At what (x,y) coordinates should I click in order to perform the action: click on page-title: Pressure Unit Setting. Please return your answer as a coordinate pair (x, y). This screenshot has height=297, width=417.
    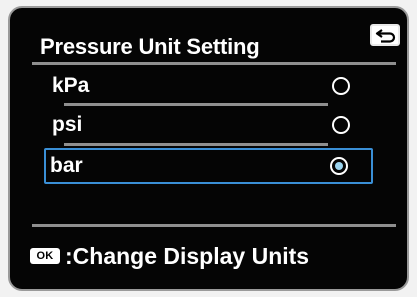
    Looking at the image, I should click on (150, 46).